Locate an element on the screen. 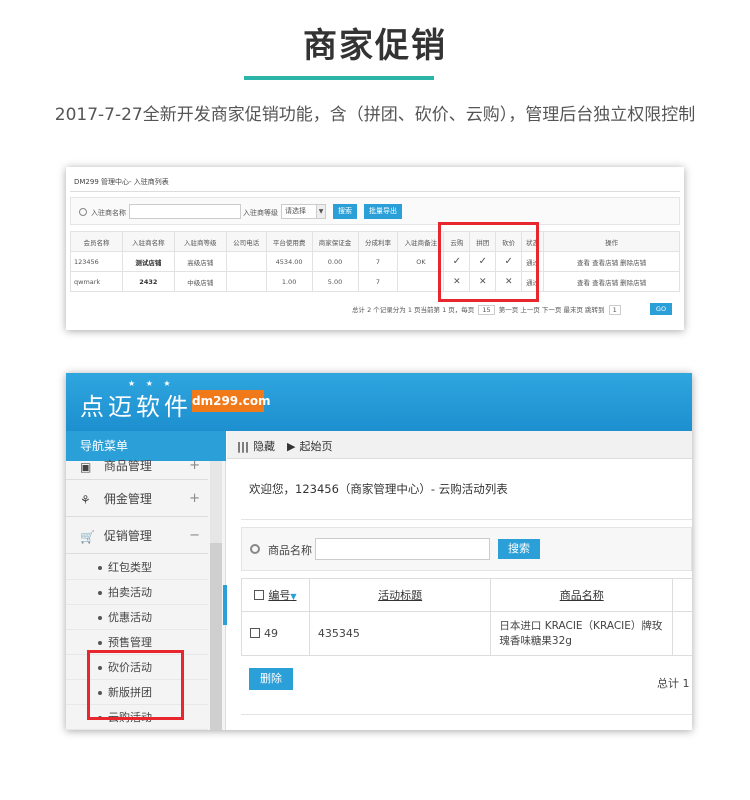 The width and height of the screenshot is (750, 800). scrollbar-thumb is located at coordinates (216, 636).